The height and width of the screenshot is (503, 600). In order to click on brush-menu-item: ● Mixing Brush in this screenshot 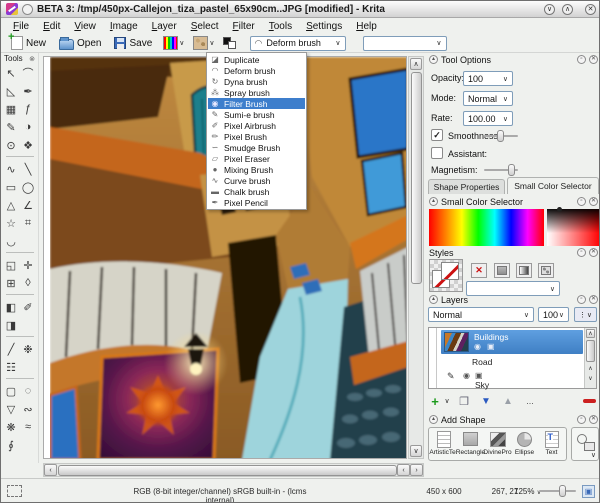, I will do `click(256, 169)`.